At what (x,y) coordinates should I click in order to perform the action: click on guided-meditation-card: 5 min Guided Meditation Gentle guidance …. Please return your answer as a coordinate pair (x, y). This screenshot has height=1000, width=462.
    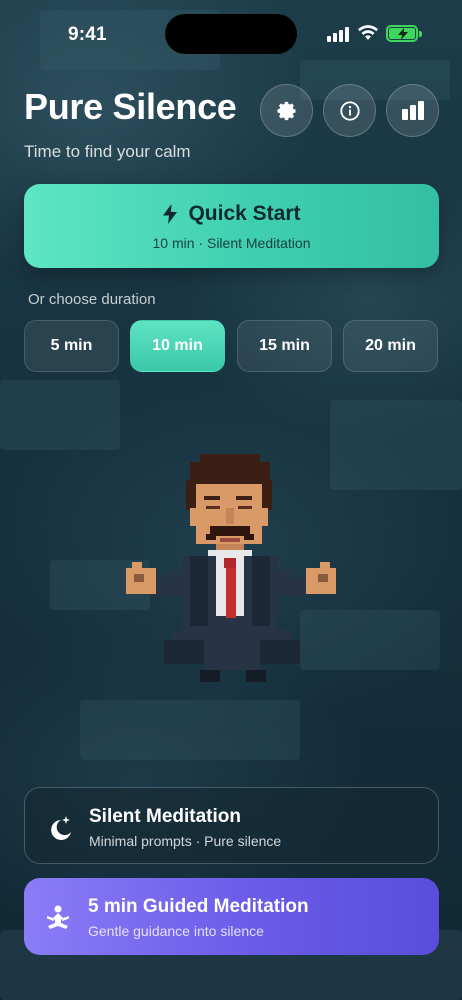
    Looking at the image, I should click on (231, 916).